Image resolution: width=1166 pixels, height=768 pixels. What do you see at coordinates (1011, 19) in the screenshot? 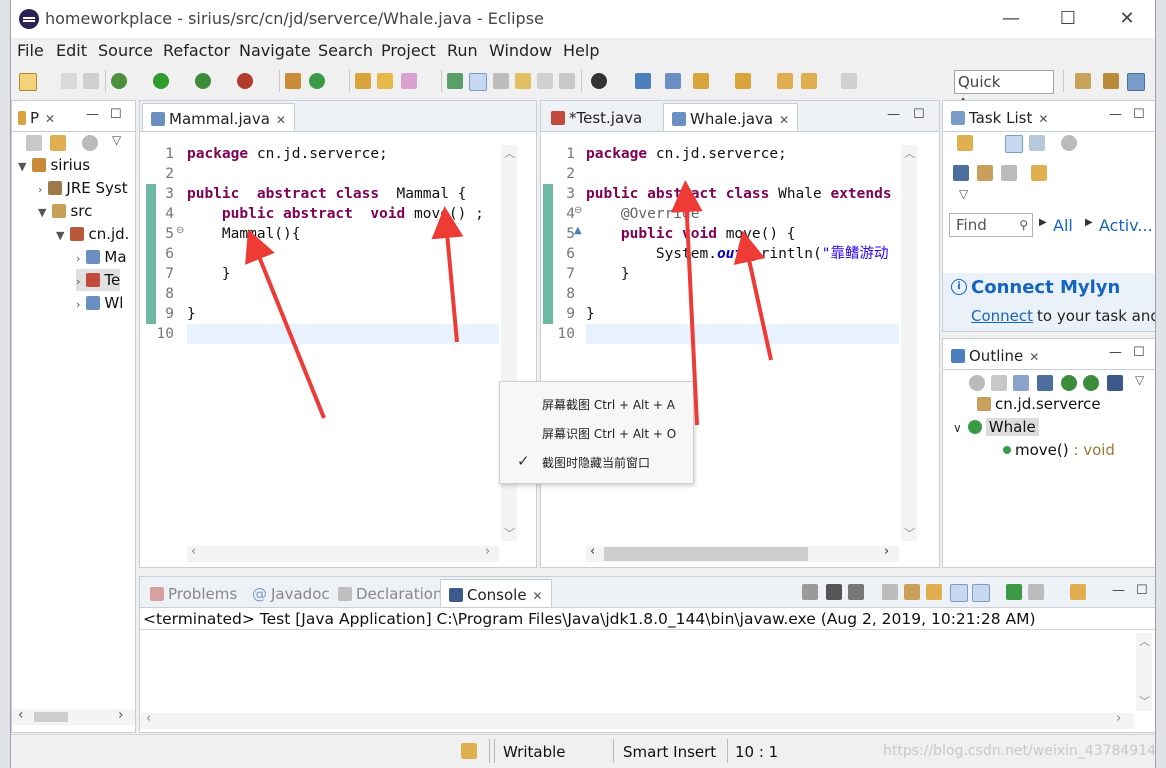
I see `minimize-button: —` at bounding box center [1011, 19].